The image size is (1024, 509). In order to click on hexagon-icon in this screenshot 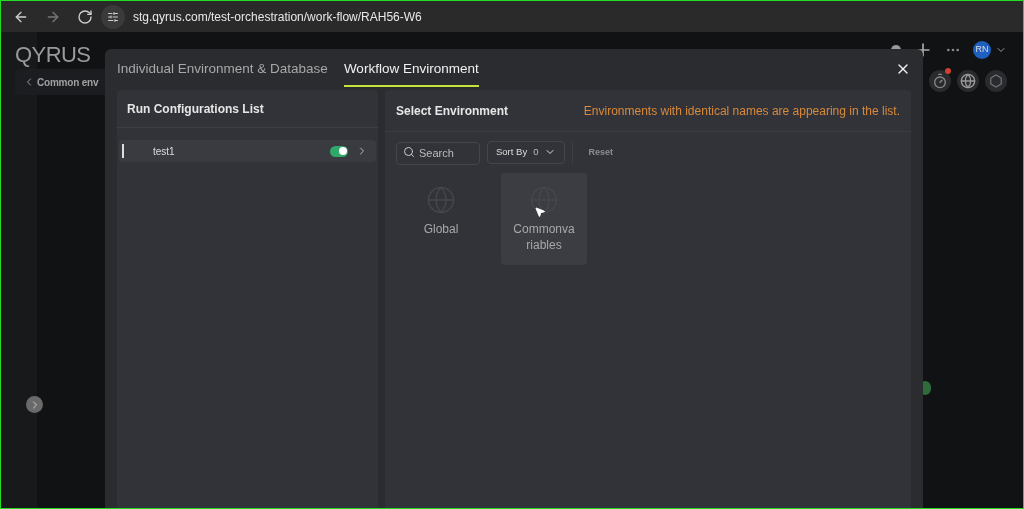, I will do `click(996, 81)`.